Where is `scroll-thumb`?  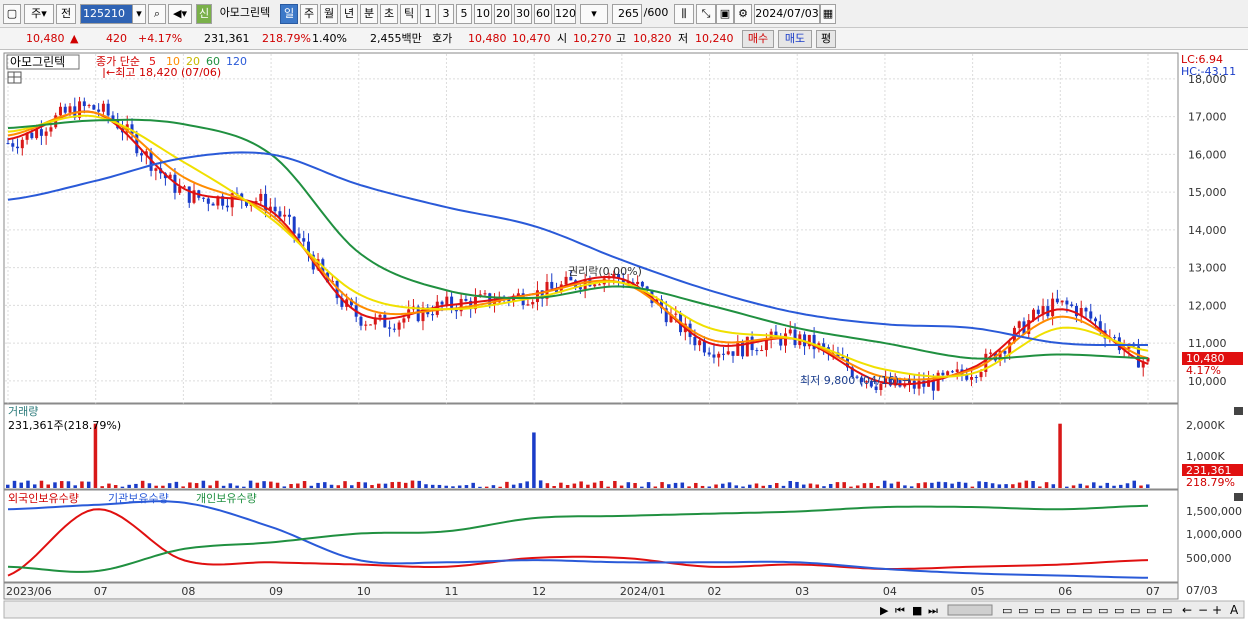 scroll-thumb is located at coordinates (970, 610).